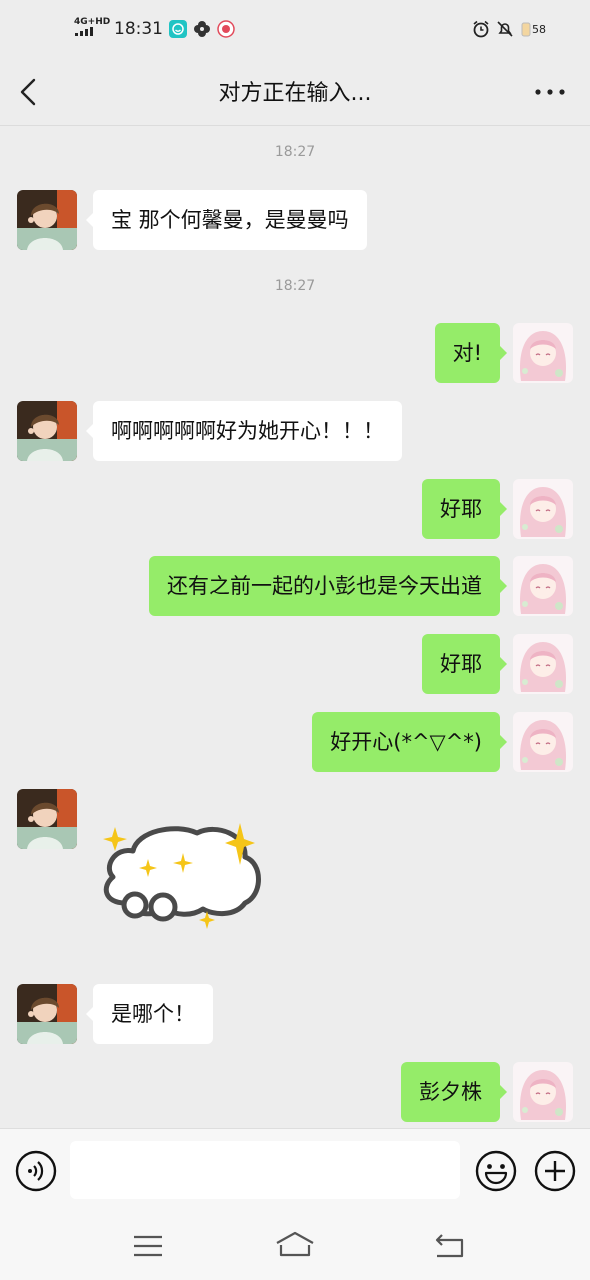 The width and height of the screenshot is (590, 1280). I want to click on sparkle-cloud-sticker, so click(182, 881).